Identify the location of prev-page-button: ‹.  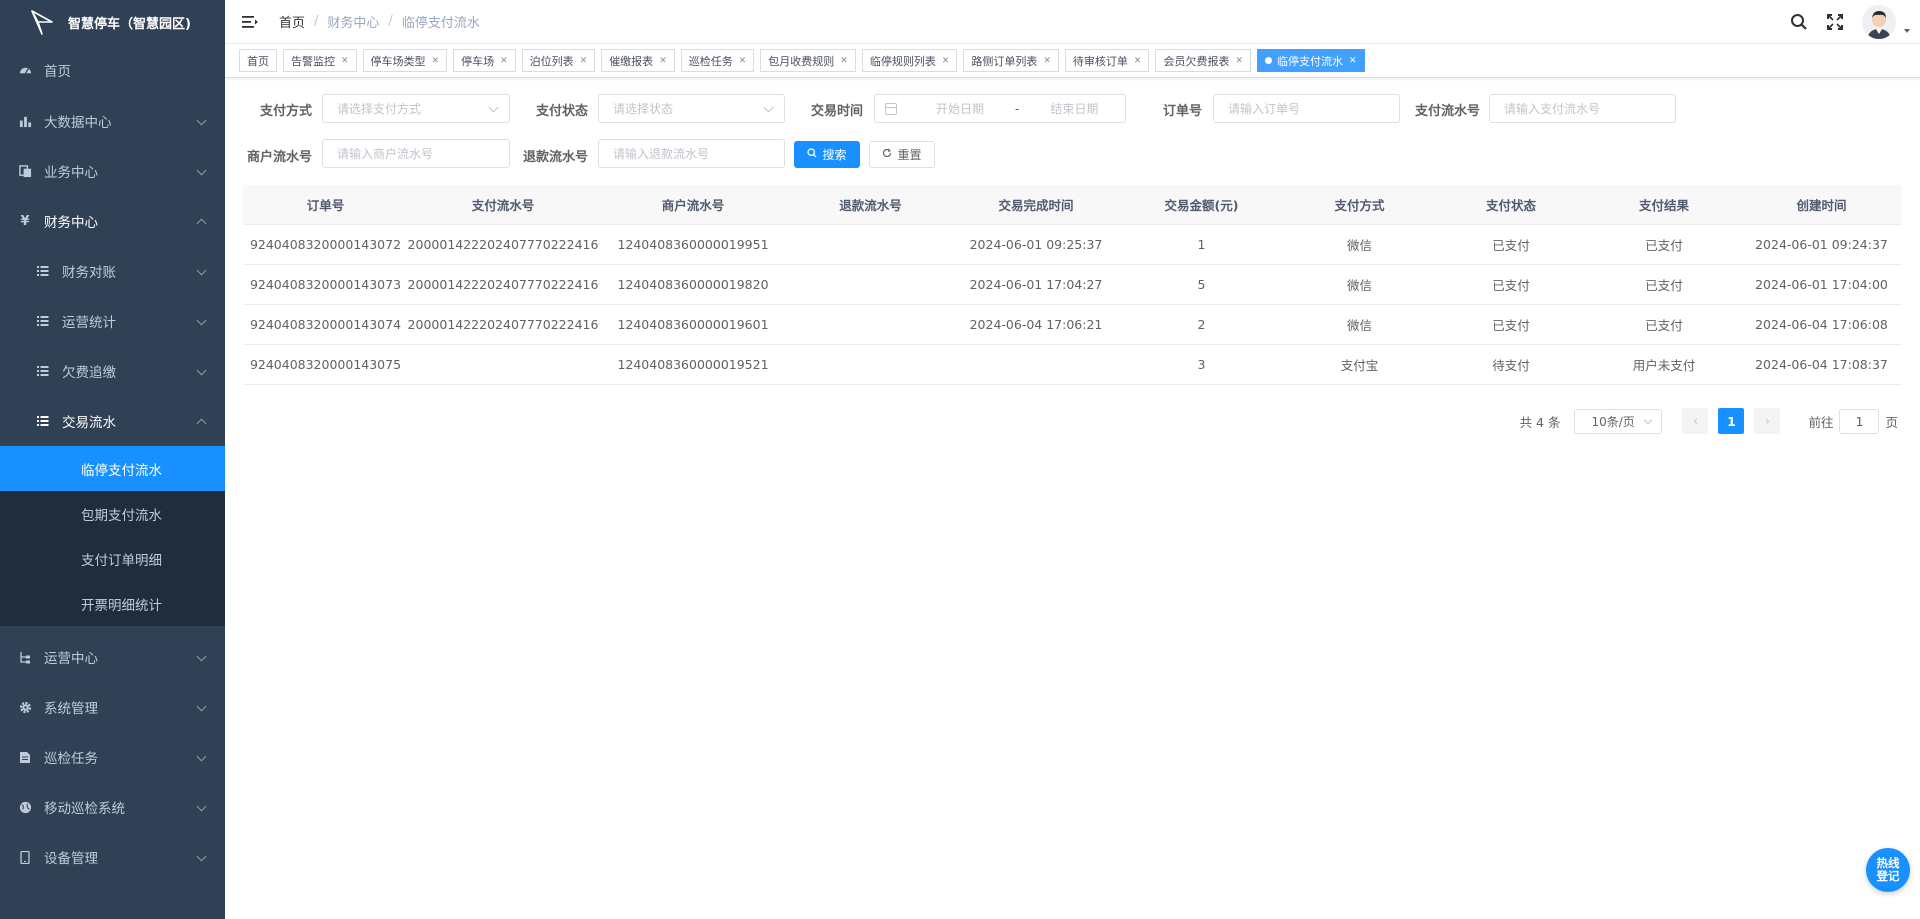
(1695, 421).